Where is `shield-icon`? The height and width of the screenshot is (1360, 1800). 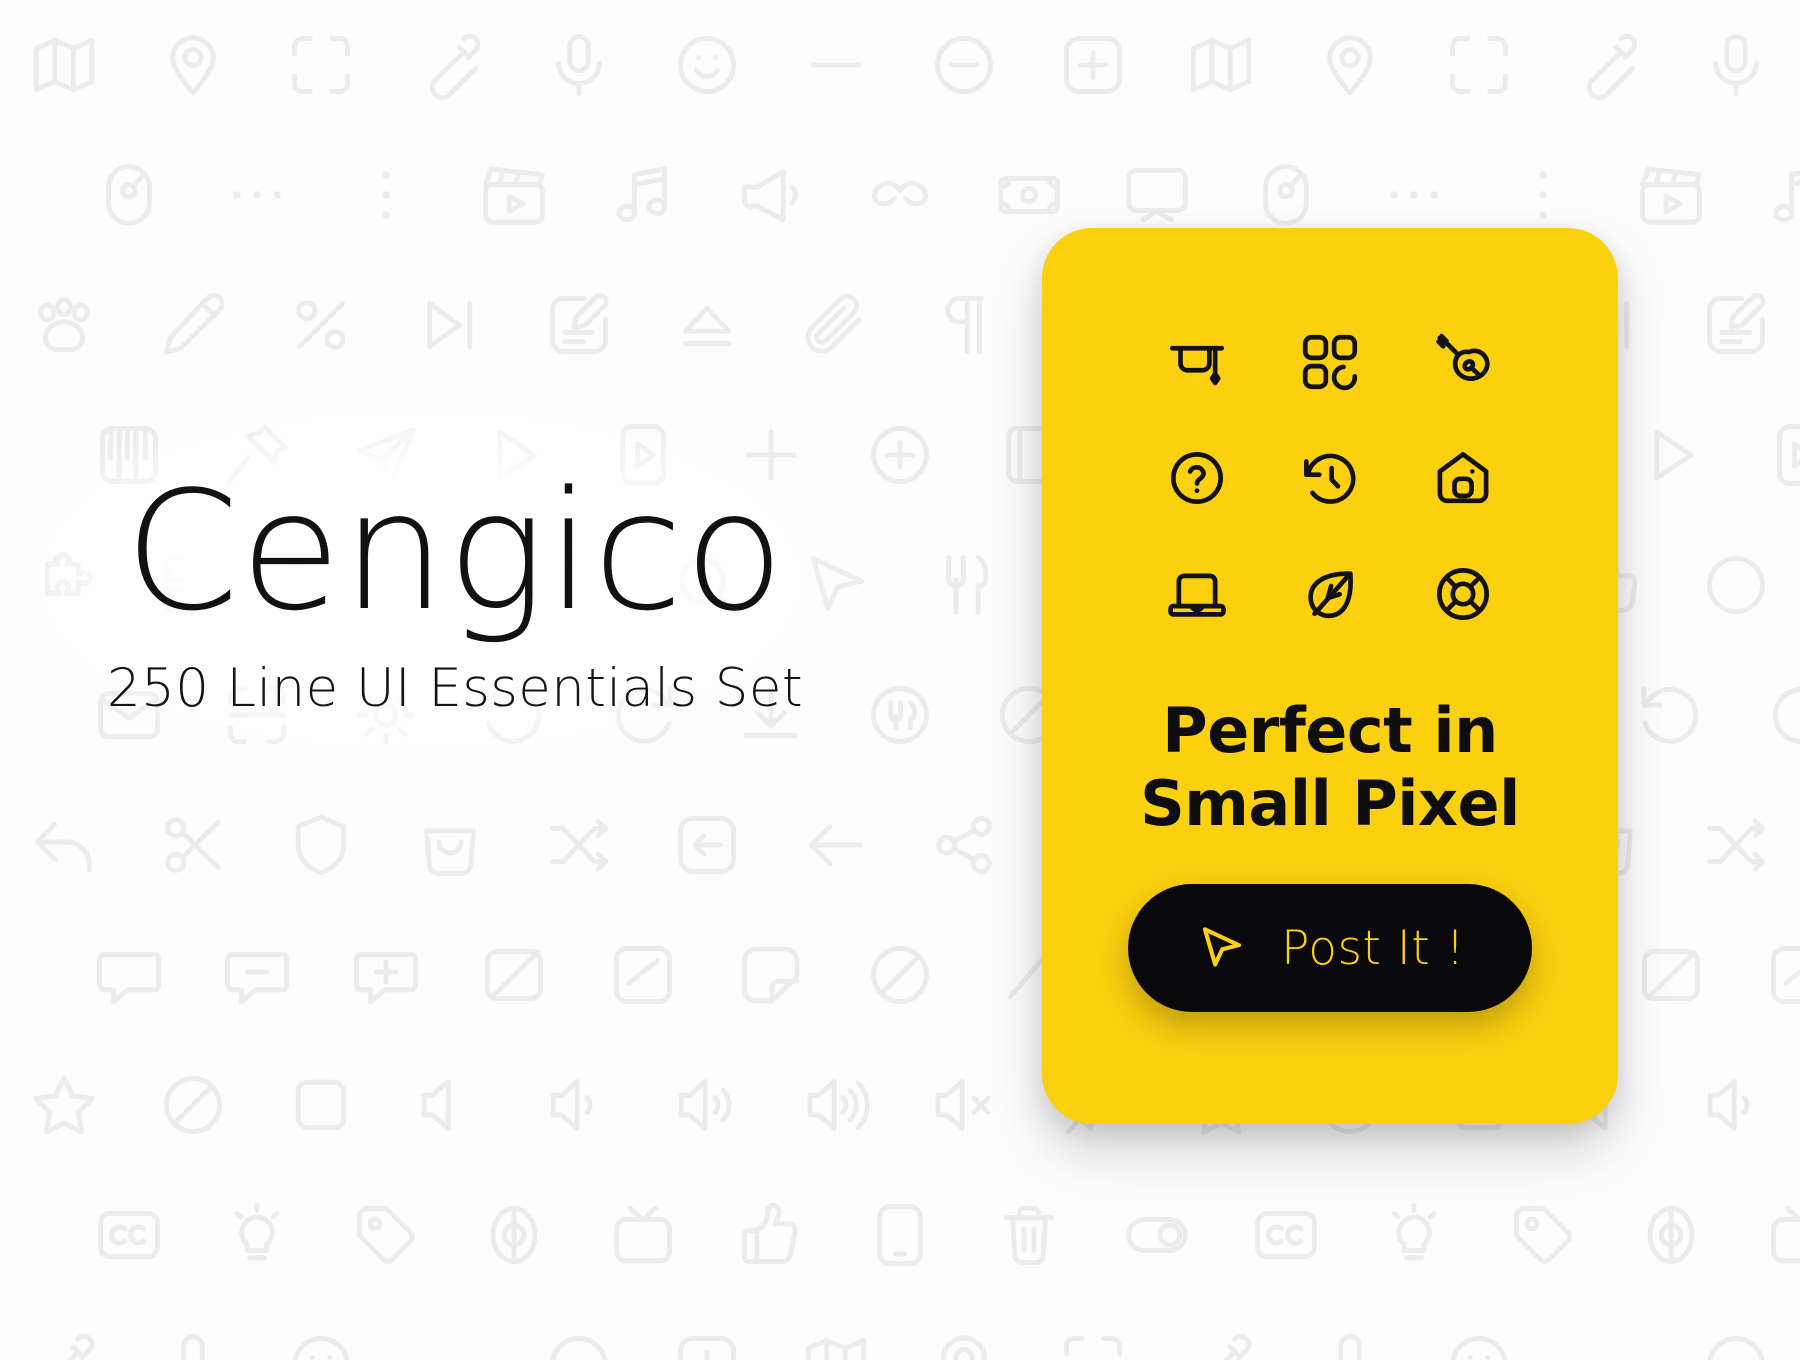 shield-icon is located at coordinates (321, 845).